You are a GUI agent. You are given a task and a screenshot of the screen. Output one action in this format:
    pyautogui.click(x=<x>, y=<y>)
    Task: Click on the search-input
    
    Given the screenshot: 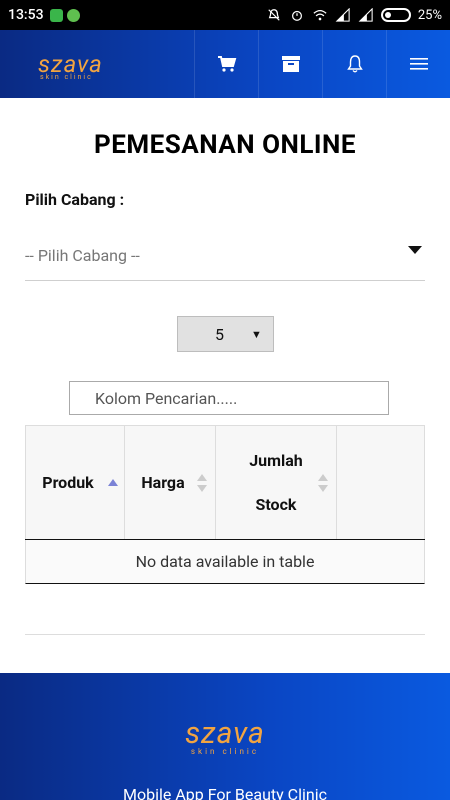 What is the action you would take?
    pyautogui.click(x=229, y=398)
    